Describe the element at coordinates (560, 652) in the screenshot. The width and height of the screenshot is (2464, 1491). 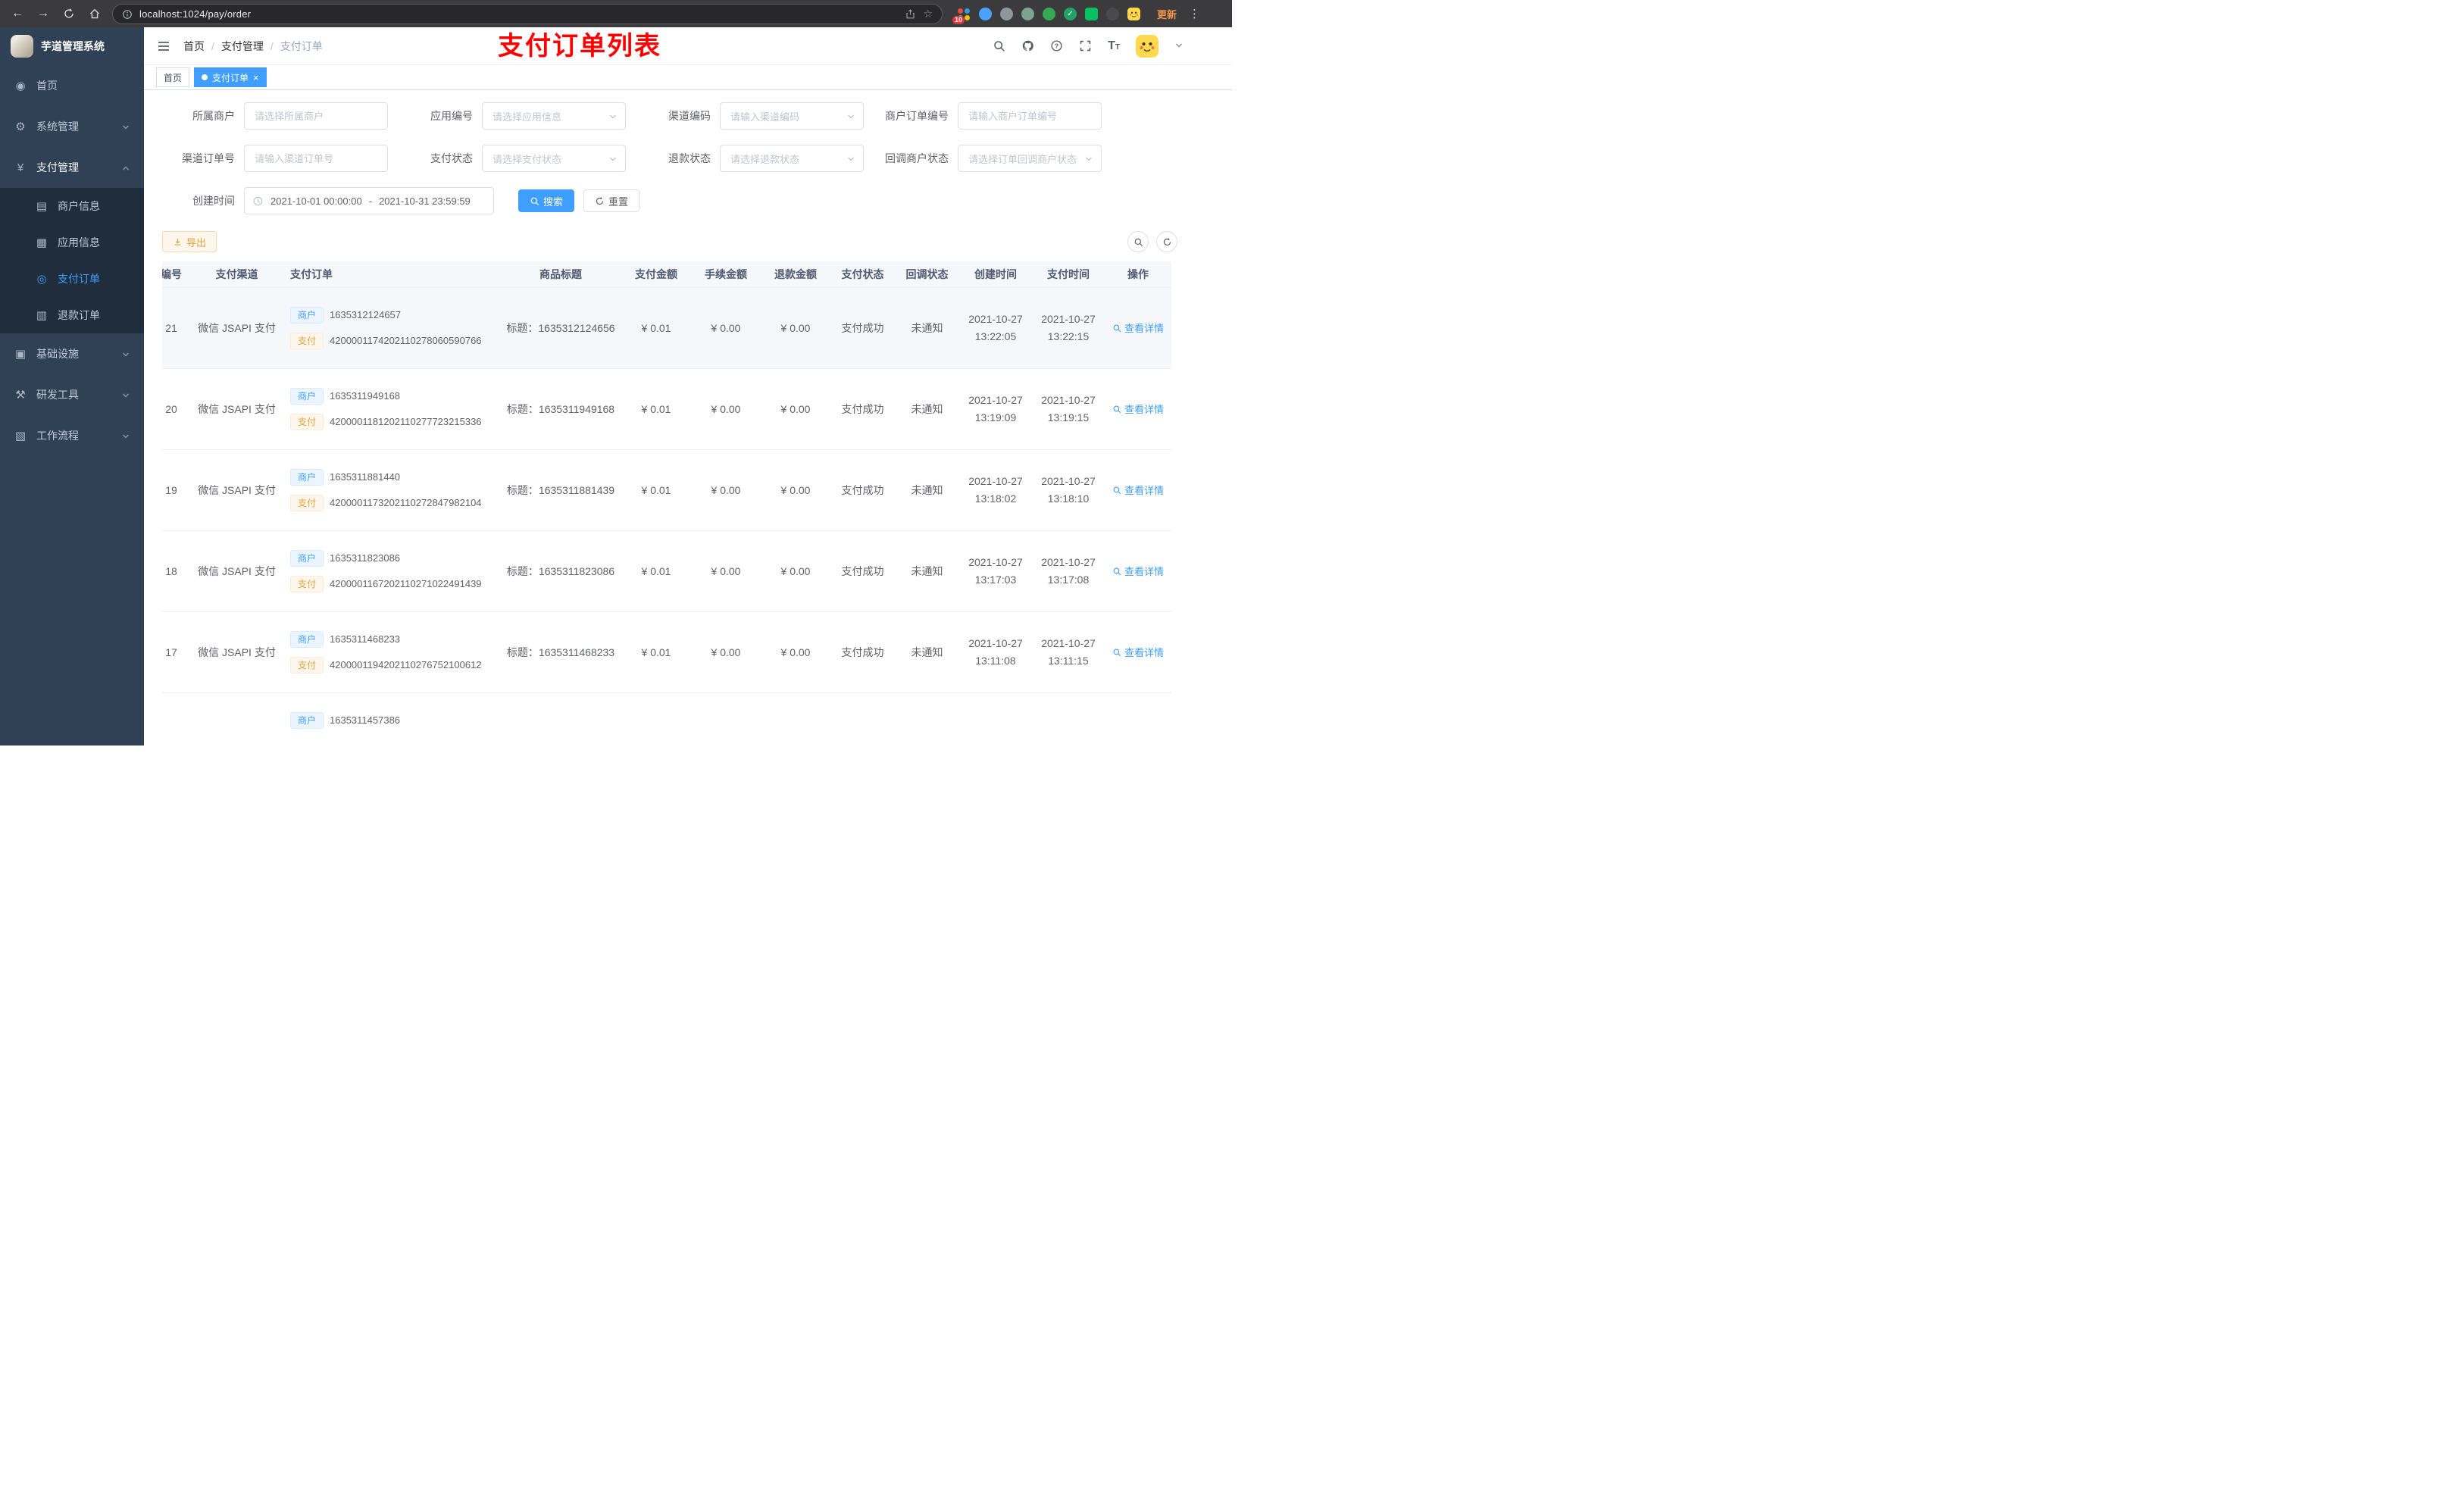
I see `cell-title: 标题：1635311468233` at that location.